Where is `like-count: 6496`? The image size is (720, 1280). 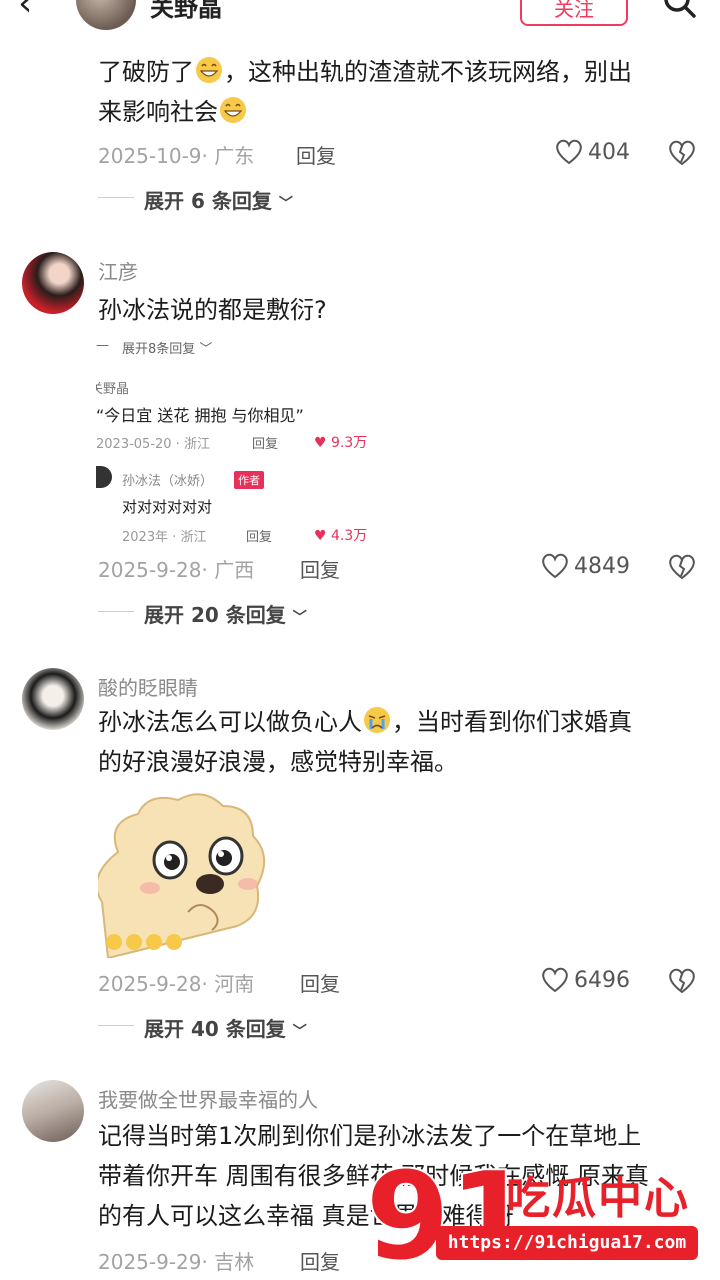 like-count: 6496 is located at coordinates (602, 980).